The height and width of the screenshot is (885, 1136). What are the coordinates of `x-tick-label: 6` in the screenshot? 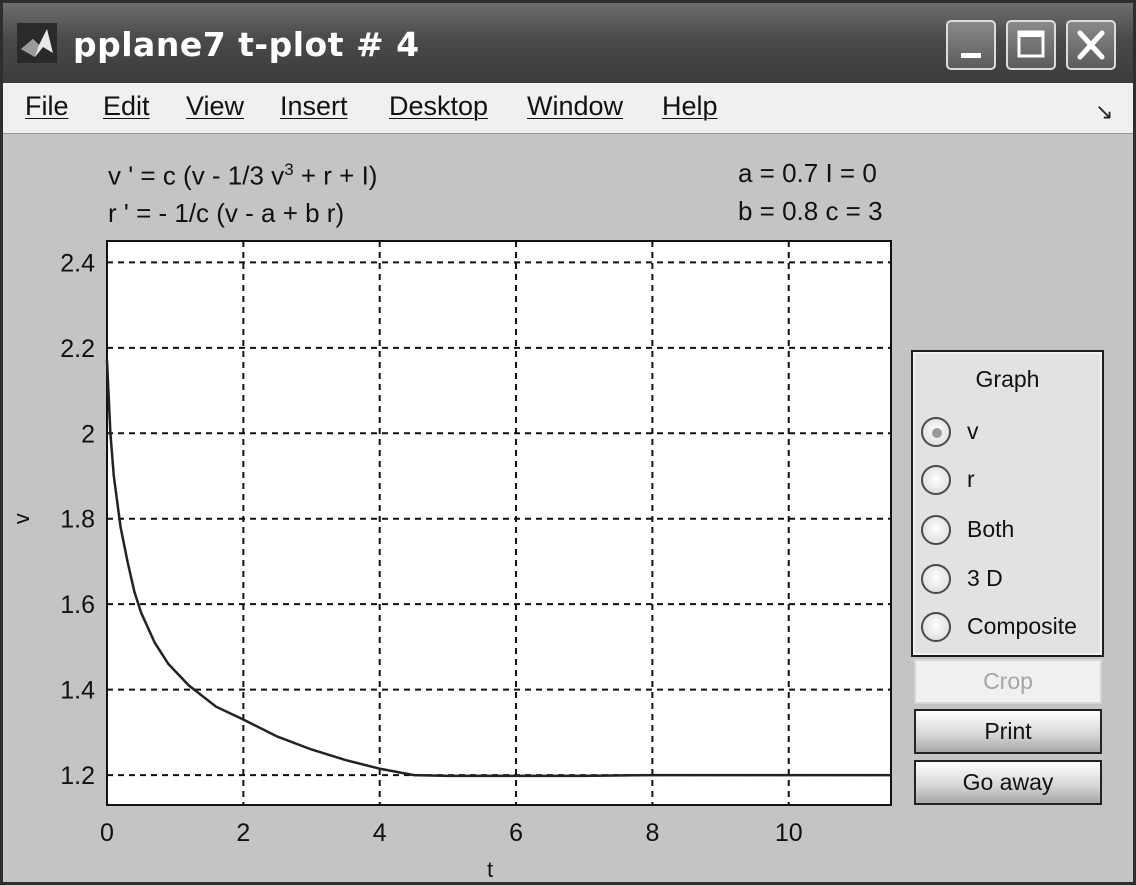 It's located at (516, 833).